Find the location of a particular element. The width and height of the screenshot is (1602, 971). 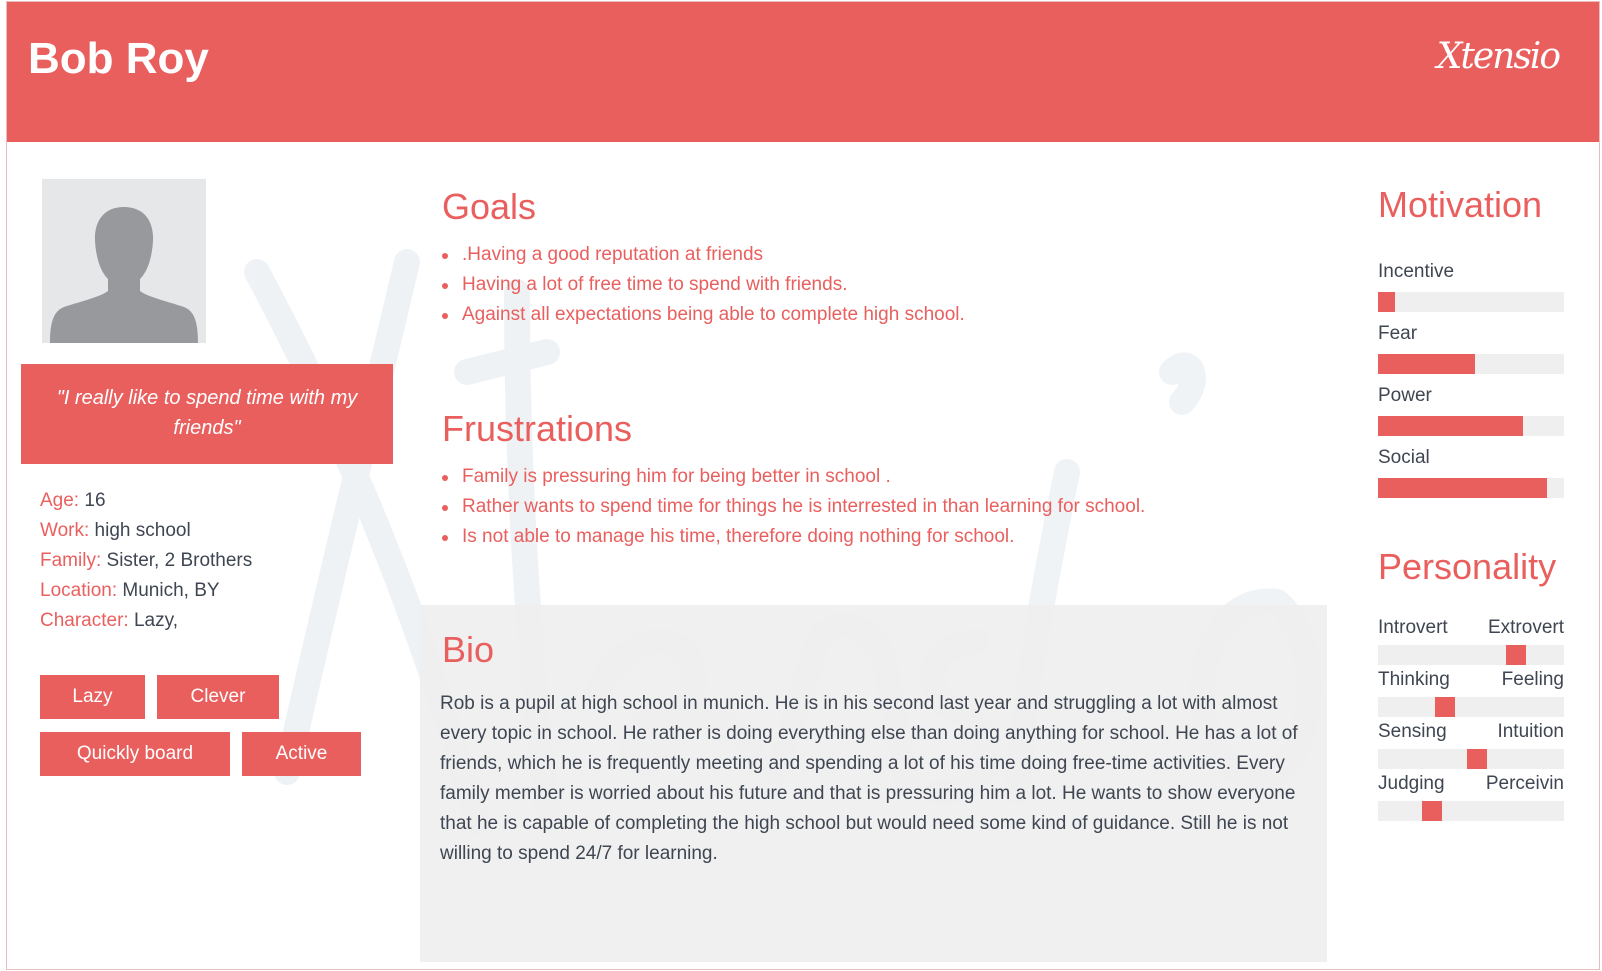

personality-row-thinking-feeling: Thinking Feeling is located at coordinates (1471, 680).